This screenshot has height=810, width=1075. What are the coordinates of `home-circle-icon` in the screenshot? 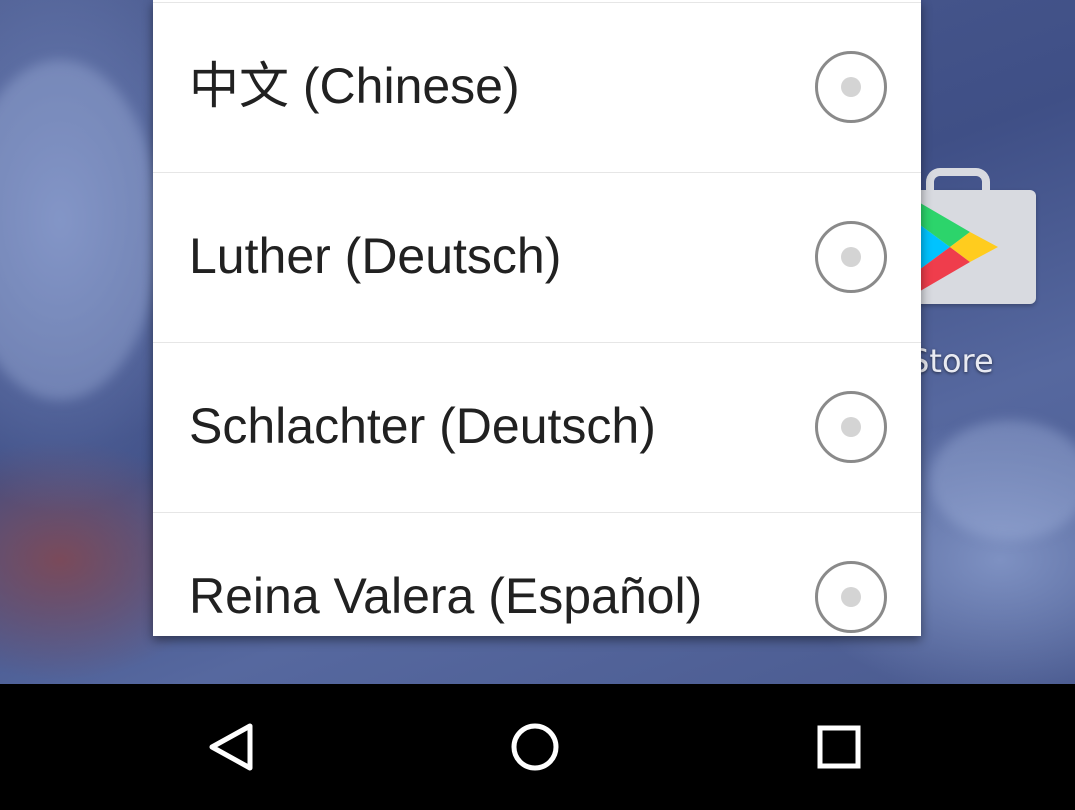 It's located at (535, 747).